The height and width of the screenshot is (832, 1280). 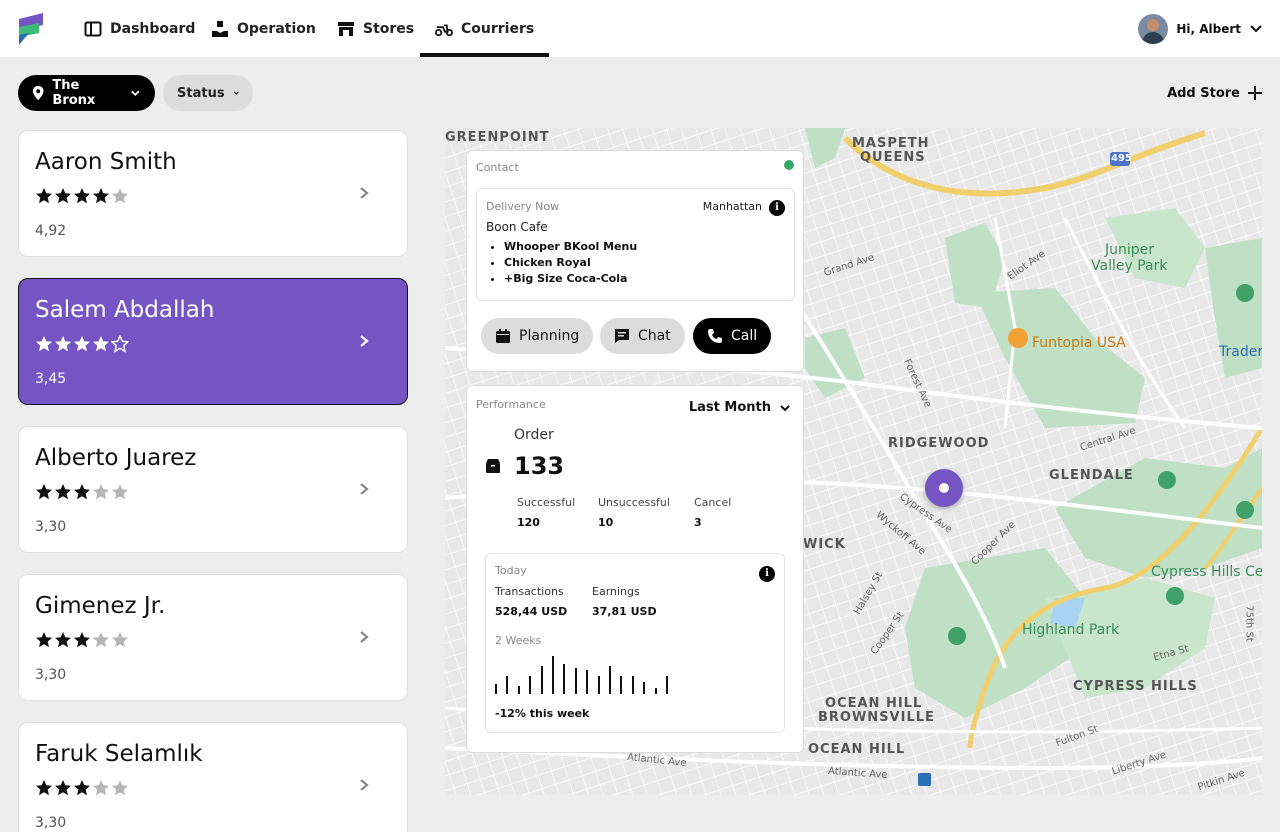 What do you see at coordinates (529, 591) in the screenshot?
I see `transactions-label: Transactions` at bounding box center [529, 591].